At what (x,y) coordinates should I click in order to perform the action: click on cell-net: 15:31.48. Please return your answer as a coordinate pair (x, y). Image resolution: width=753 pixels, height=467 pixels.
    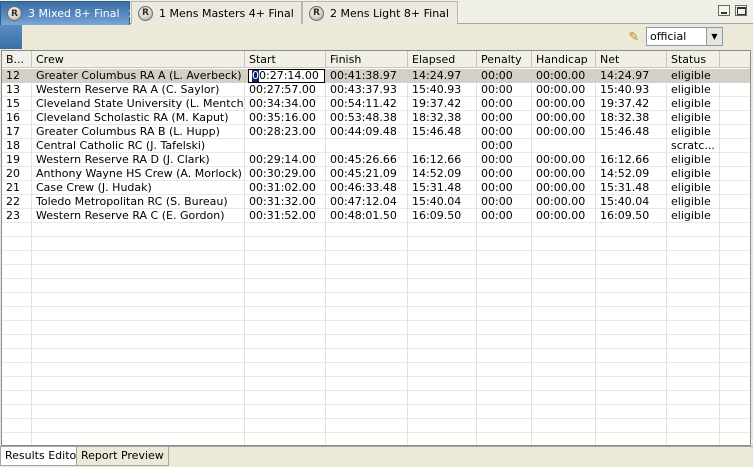
    Looking at the image, I should click on (631, 188).